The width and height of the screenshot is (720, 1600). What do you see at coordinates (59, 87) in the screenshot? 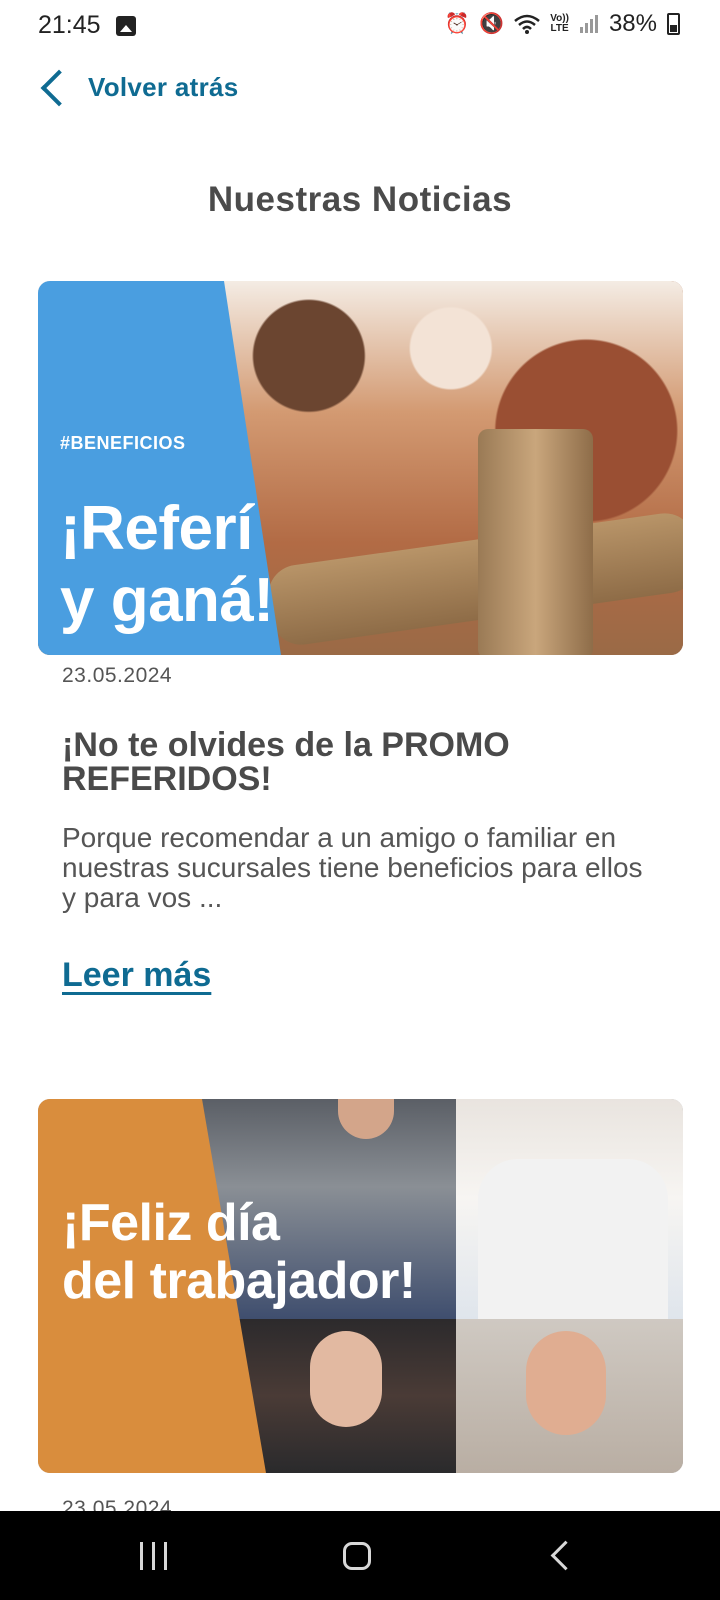
I see `chevron-left-icon` at bounding box center [59, 87].